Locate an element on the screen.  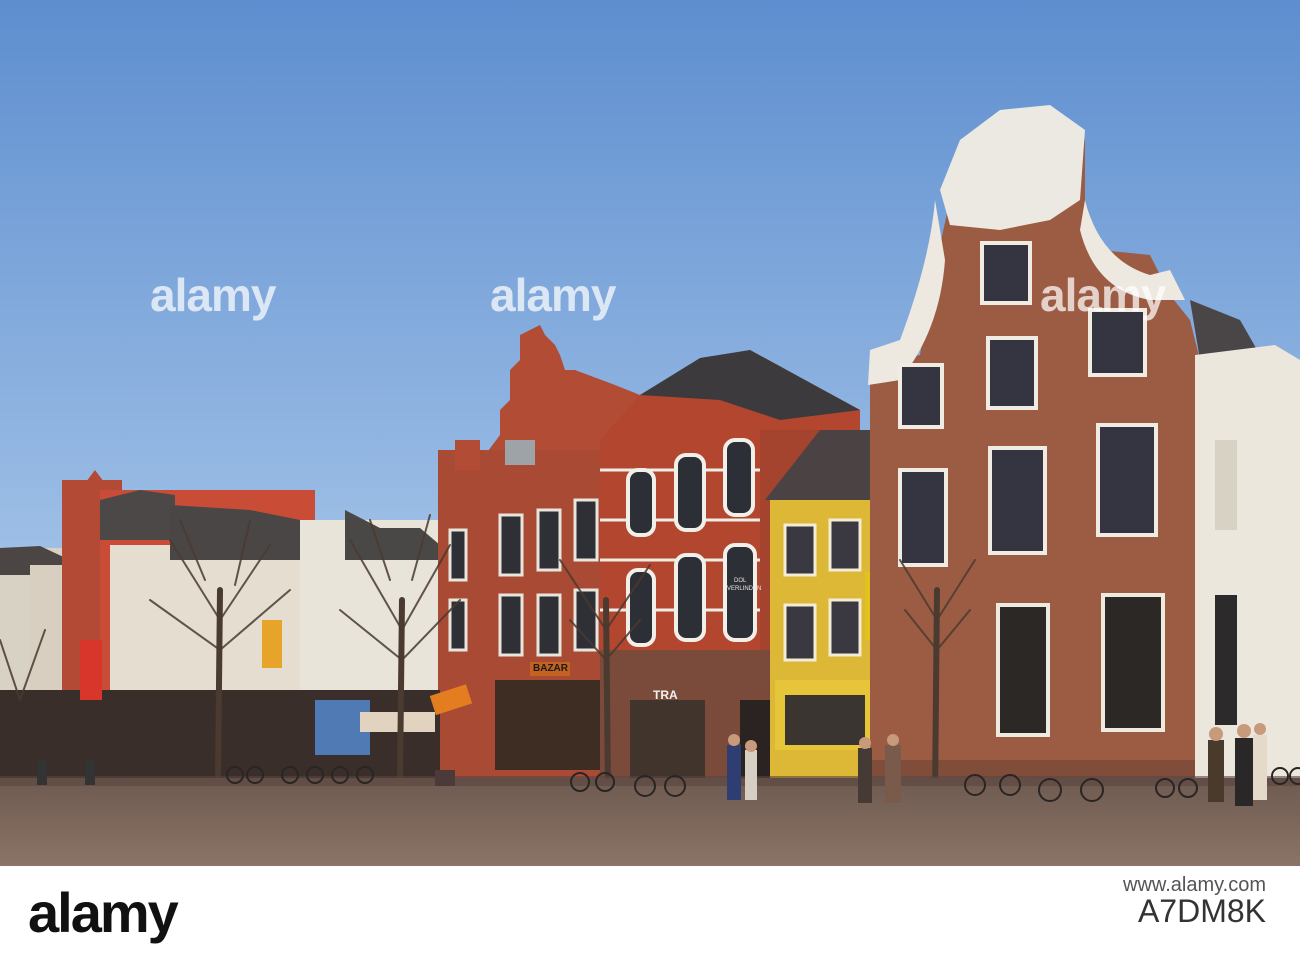
yellow-building is located at coordinates (826, 610).